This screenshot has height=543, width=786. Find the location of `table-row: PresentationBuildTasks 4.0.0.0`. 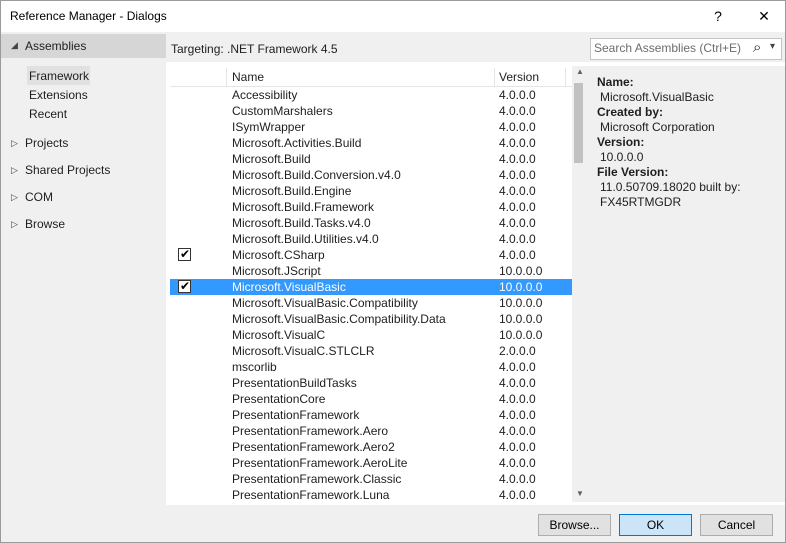

table-row: PresentationBuildTasks 4.0.0.0 is located at coordinates (371, 383).